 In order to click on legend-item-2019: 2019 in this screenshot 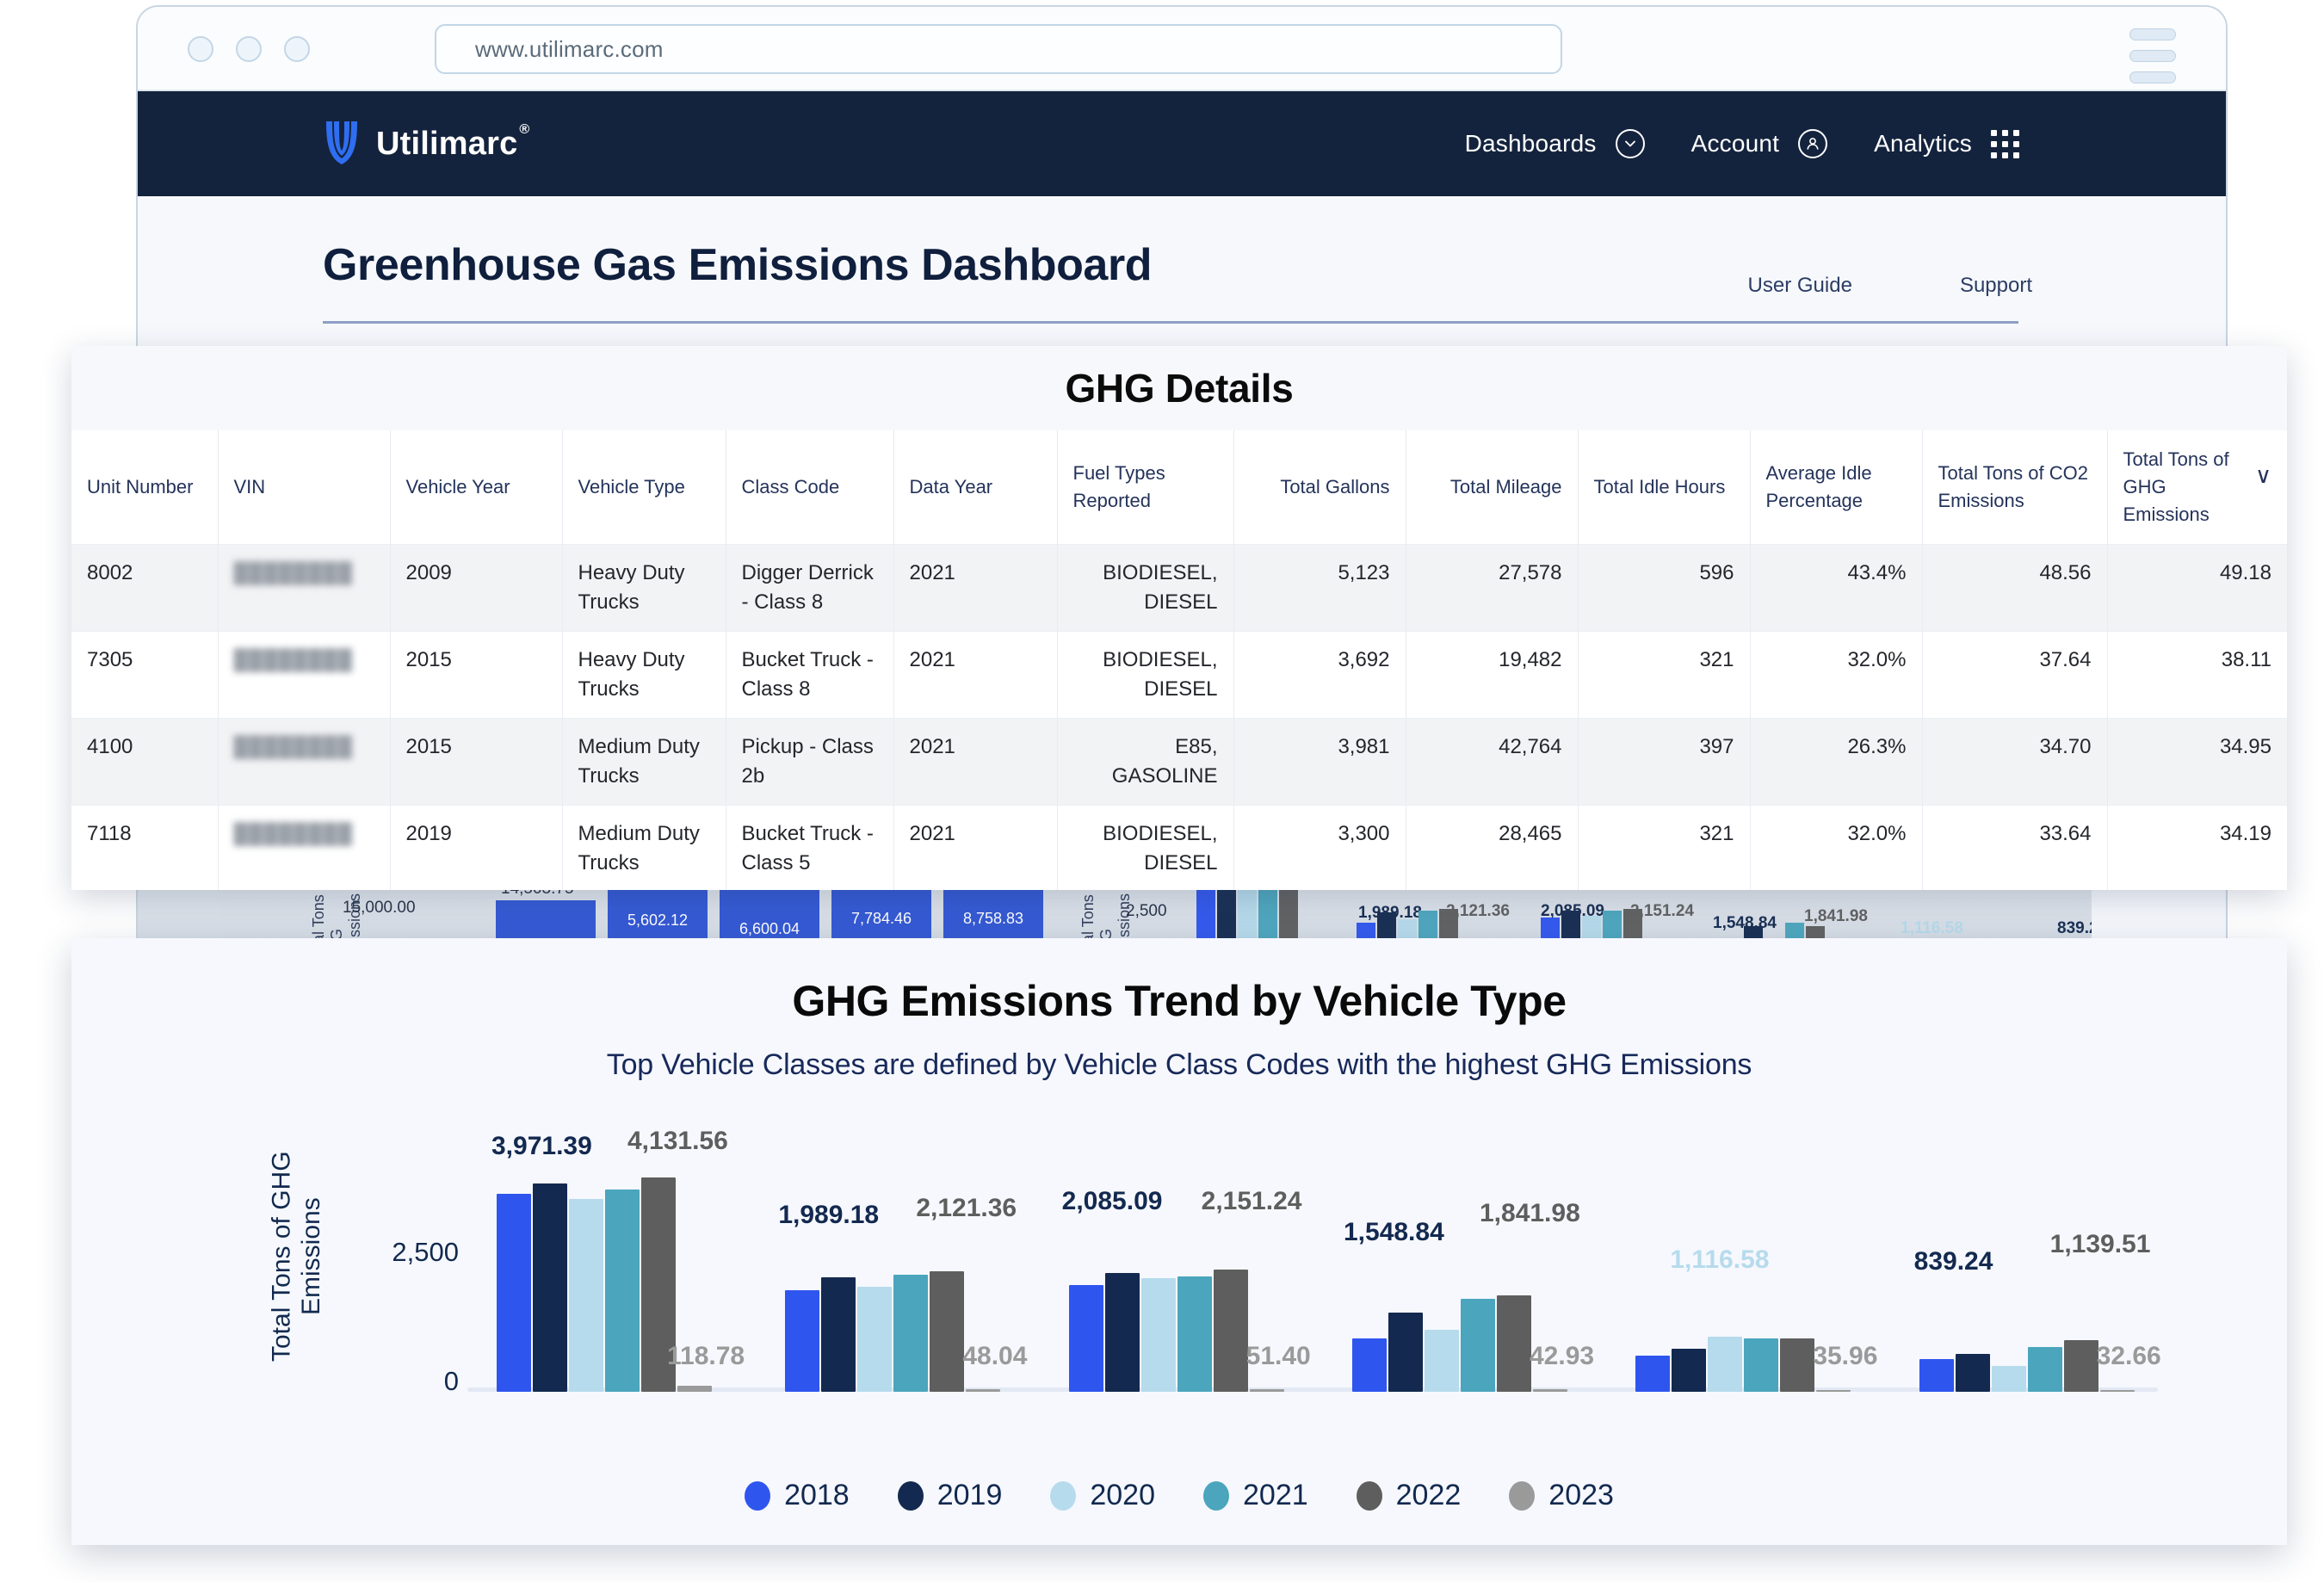, I will do `click(950, 1495)`.